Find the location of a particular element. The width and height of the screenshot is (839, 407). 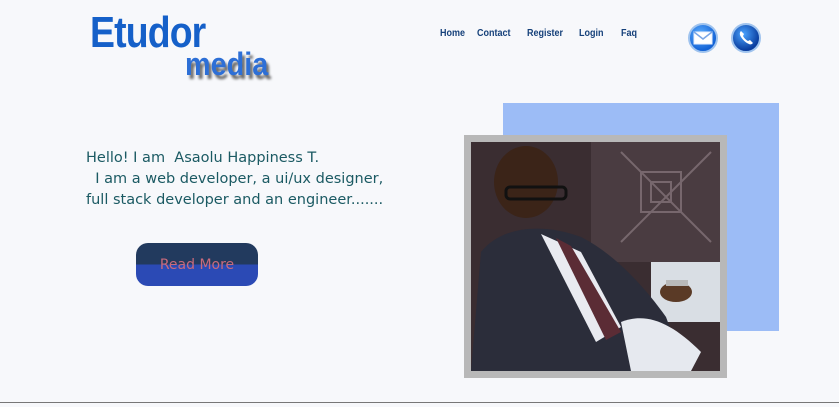

nav-login: Login is located at coordinates (591, 33).